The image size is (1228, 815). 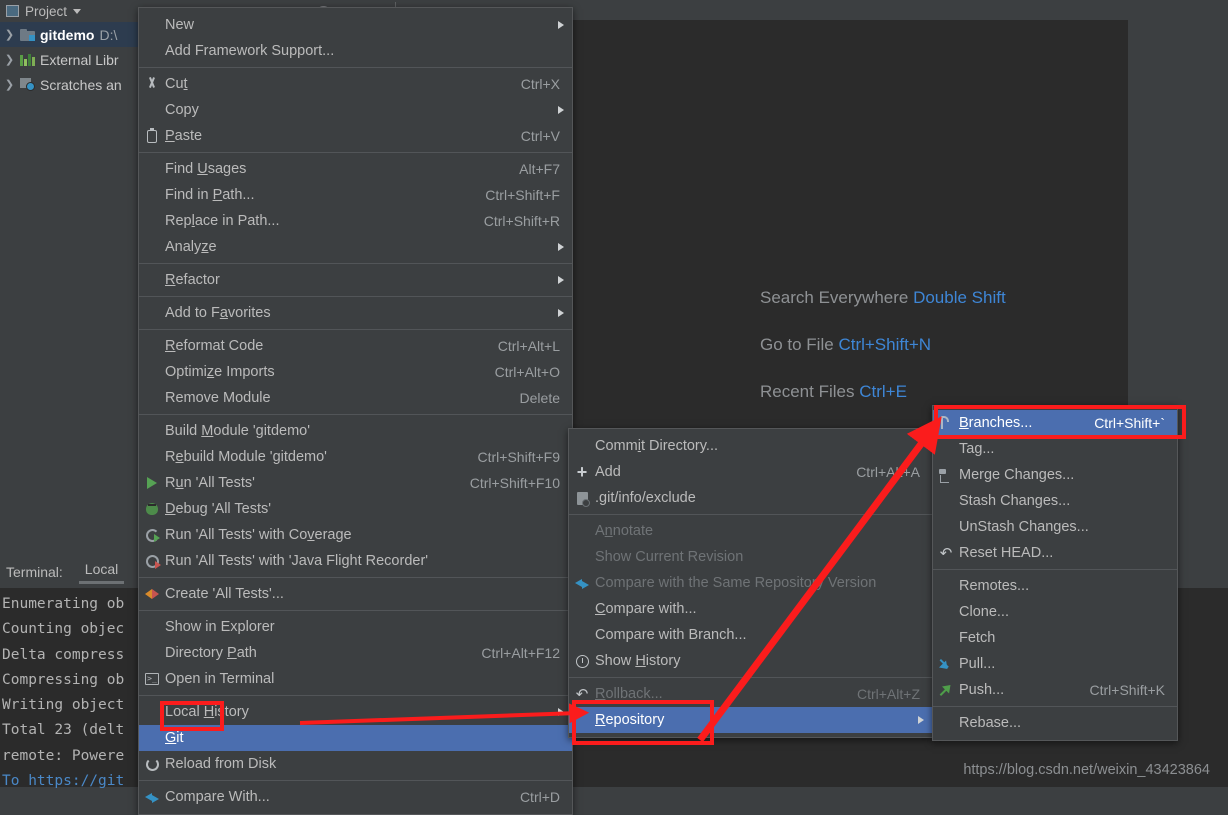 What do you see at coordinates (355, 627) in the screenshot?
I see `menu-item-show-in-explorer: Show in Explorer` at bounding box center [355, 627].